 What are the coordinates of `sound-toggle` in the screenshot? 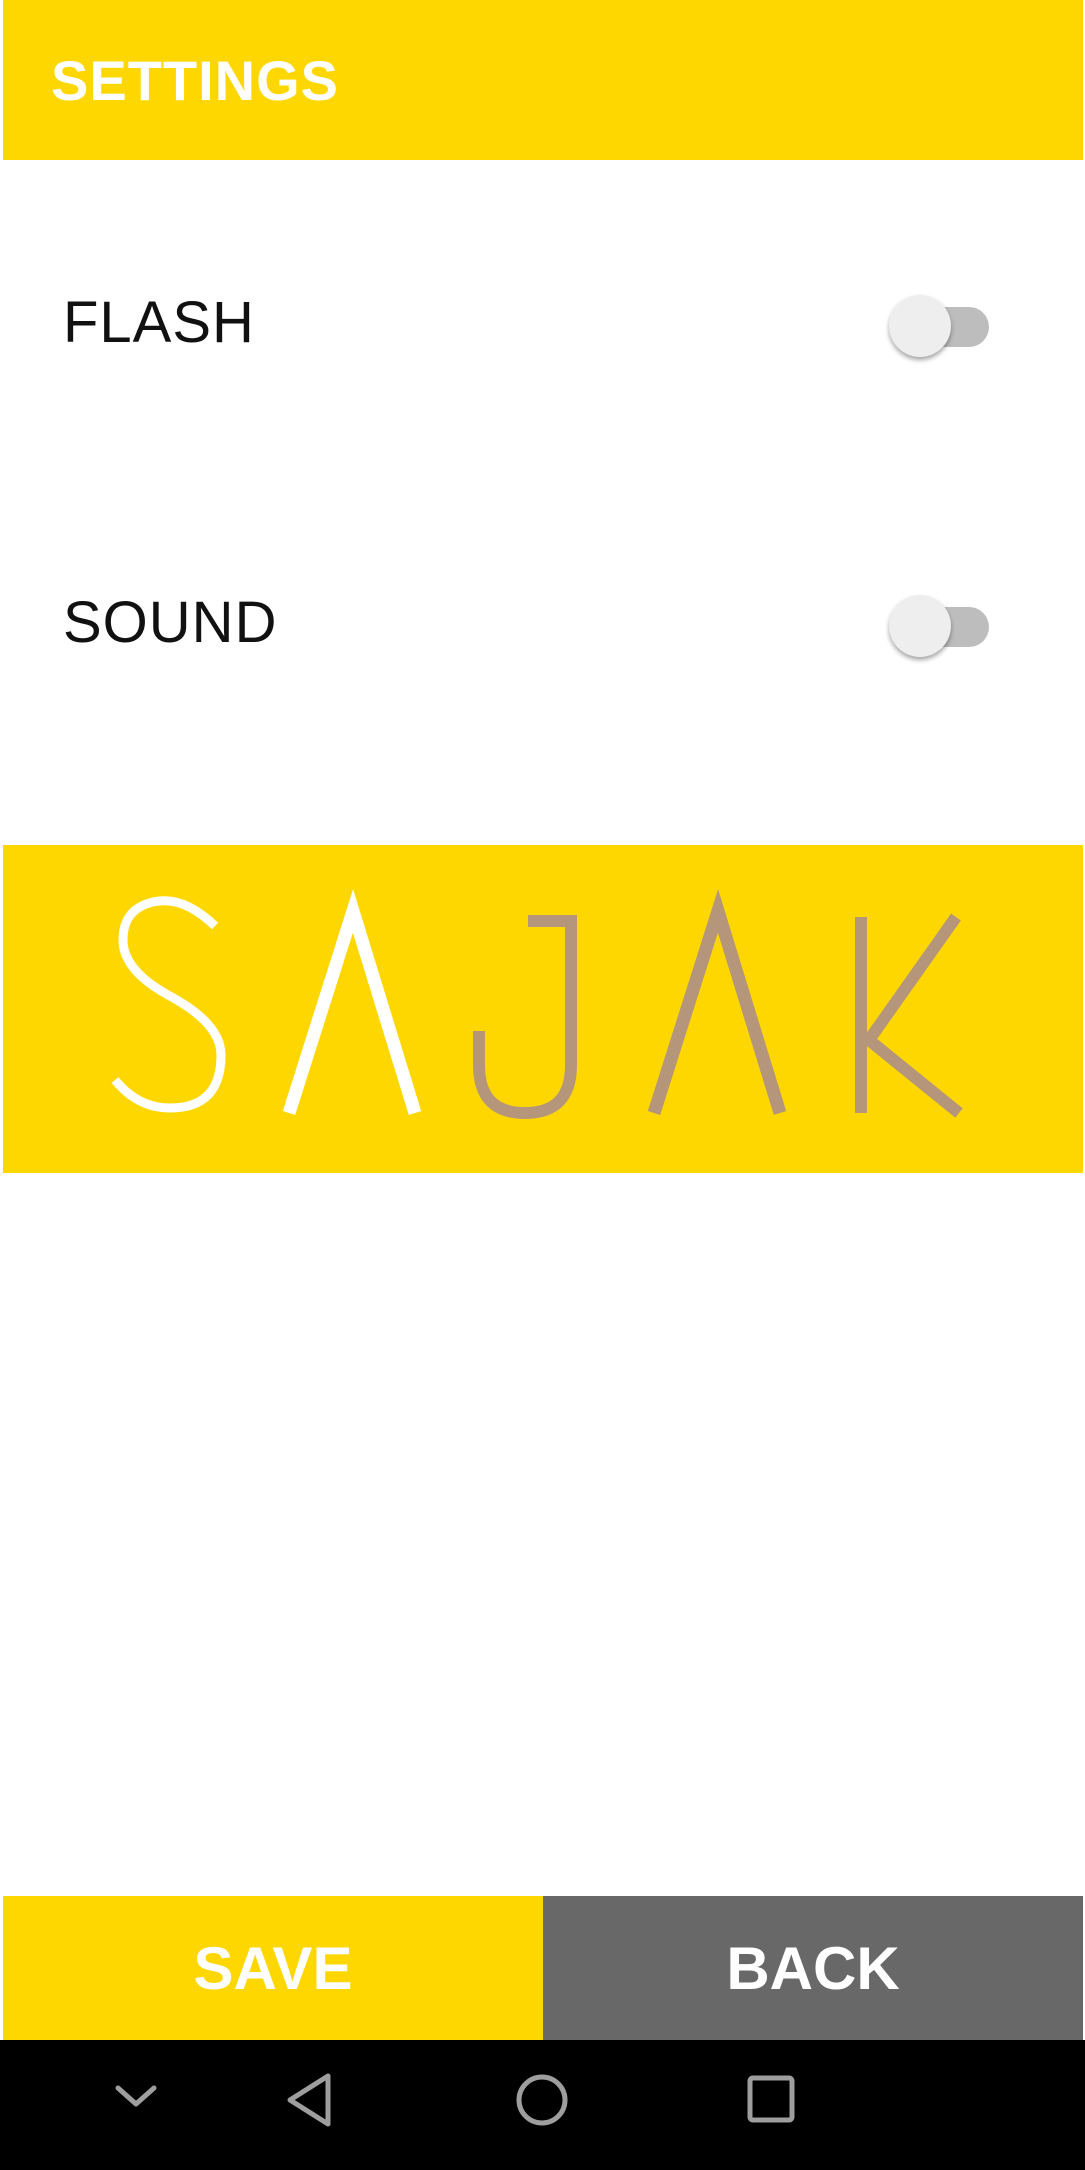 It's located at (944, 622).